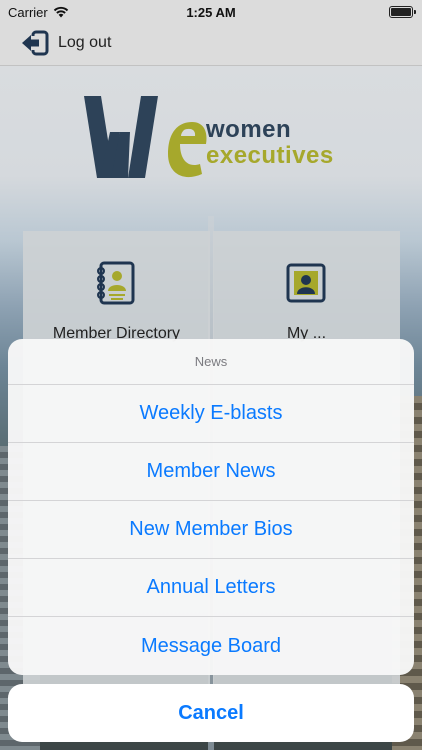 Image resolution: width=422 pixels, height=750 pixels. I want to click on action-weekly-eblasts: Weekly E-blasts, so click(211, 414).